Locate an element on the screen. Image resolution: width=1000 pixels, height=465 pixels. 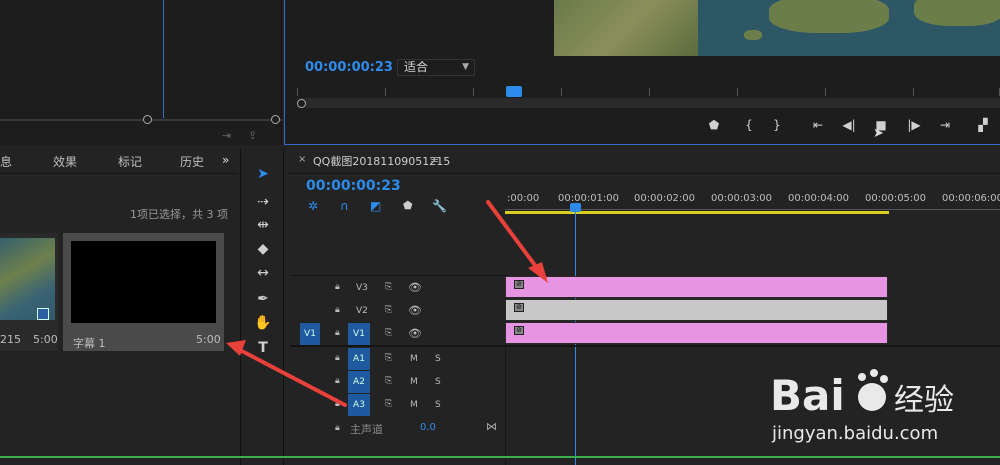
baidu-logo: Bai 经验 jingyan.baidu.com is located at coordinates (862, 406).